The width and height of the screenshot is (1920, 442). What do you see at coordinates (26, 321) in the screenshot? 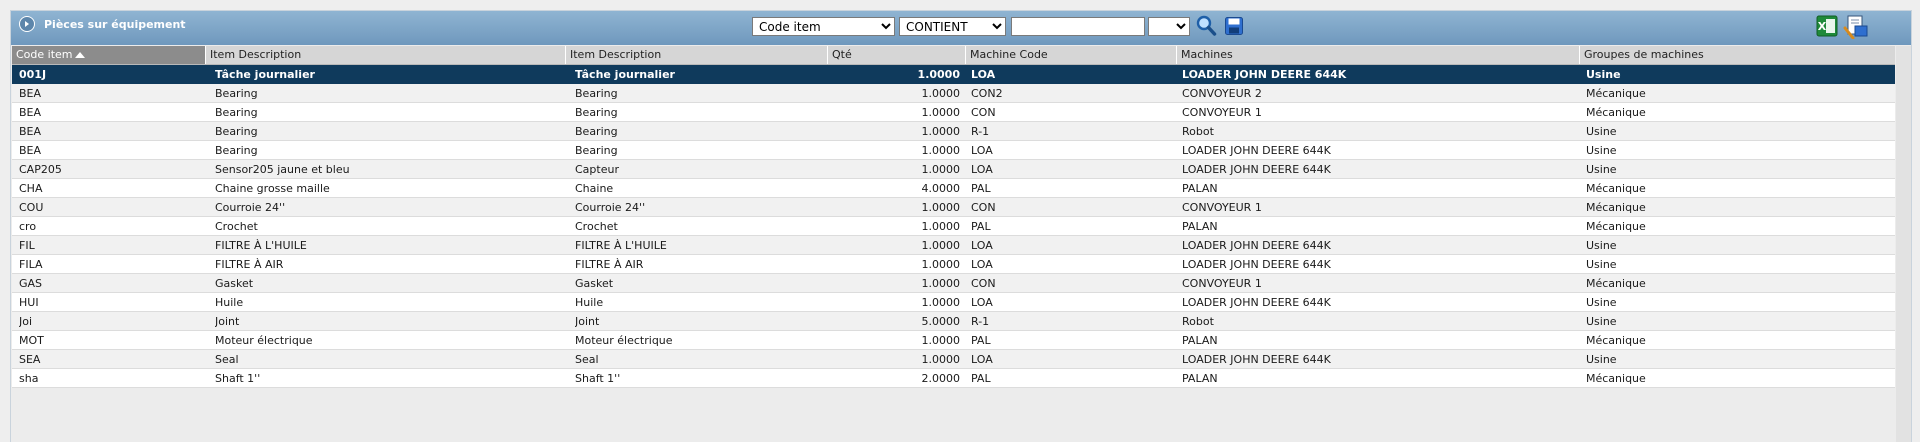
I see `cell-code-item: Joi` at bounding box center [26, 321].